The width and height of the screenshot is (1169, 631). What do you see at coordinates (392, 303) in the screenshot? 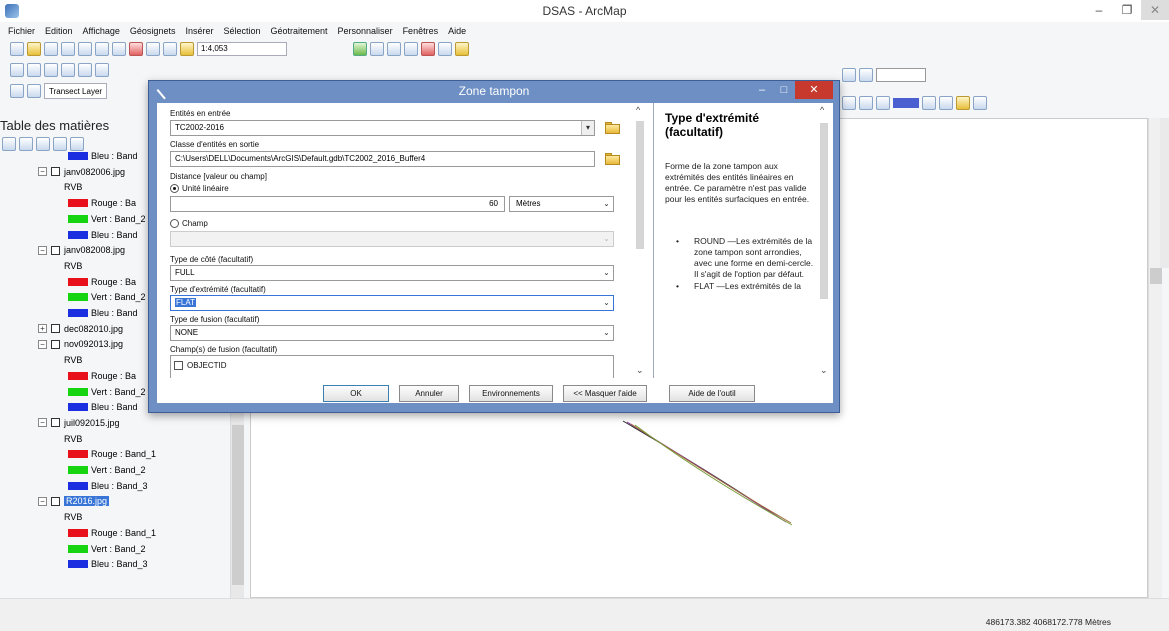
I see `end-type-combo: FLAT ⌄` at bounding box center [392, 303].